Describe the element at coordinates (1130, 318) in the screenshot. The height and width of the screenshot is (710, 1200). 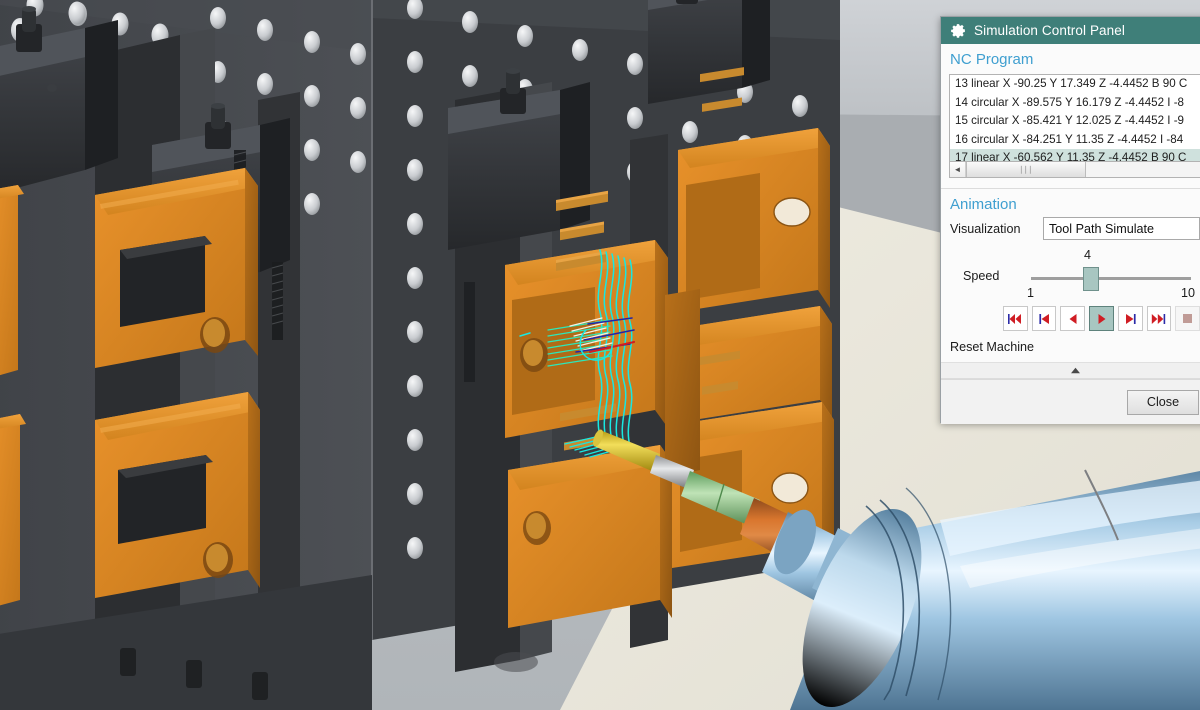
I see `step-forward-button` at that location.